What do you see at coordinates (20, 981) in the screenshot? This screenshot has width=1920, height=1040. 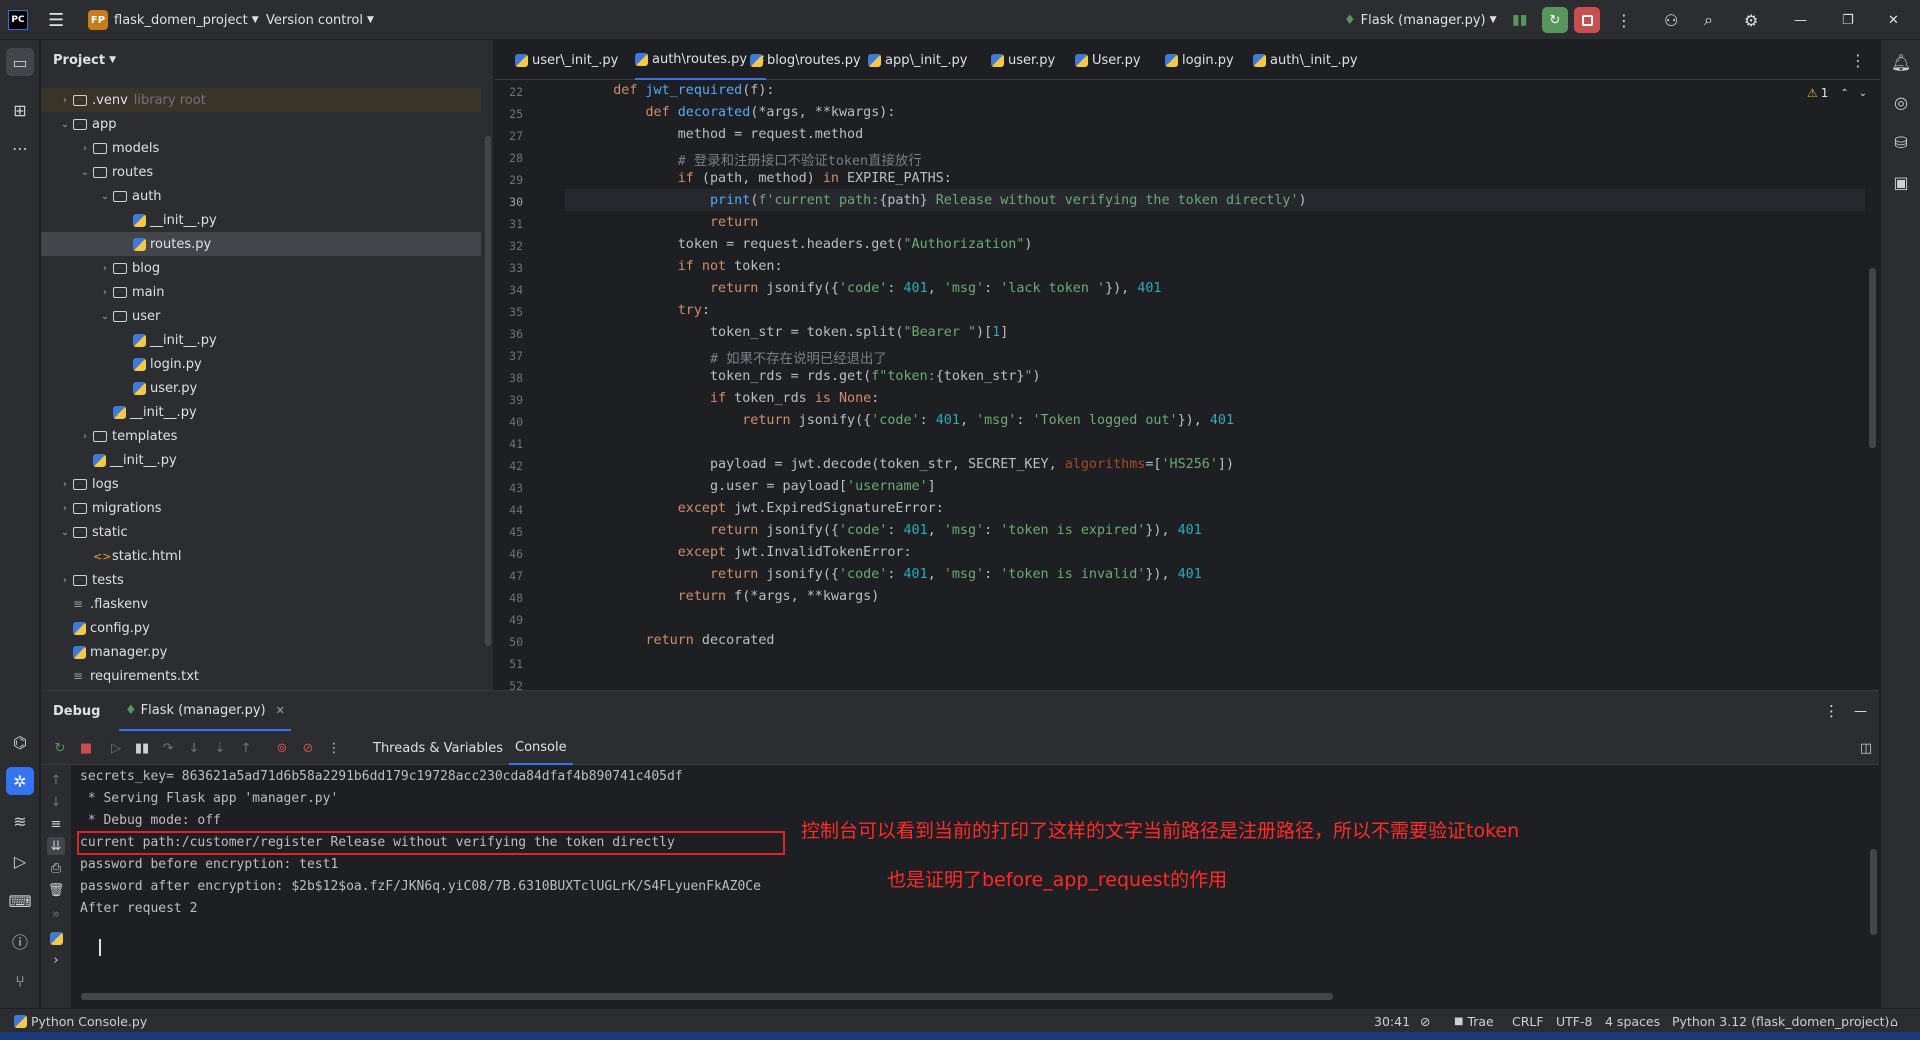 I see `git-branch-icon: ⑂` at bounding box center [20, 981].